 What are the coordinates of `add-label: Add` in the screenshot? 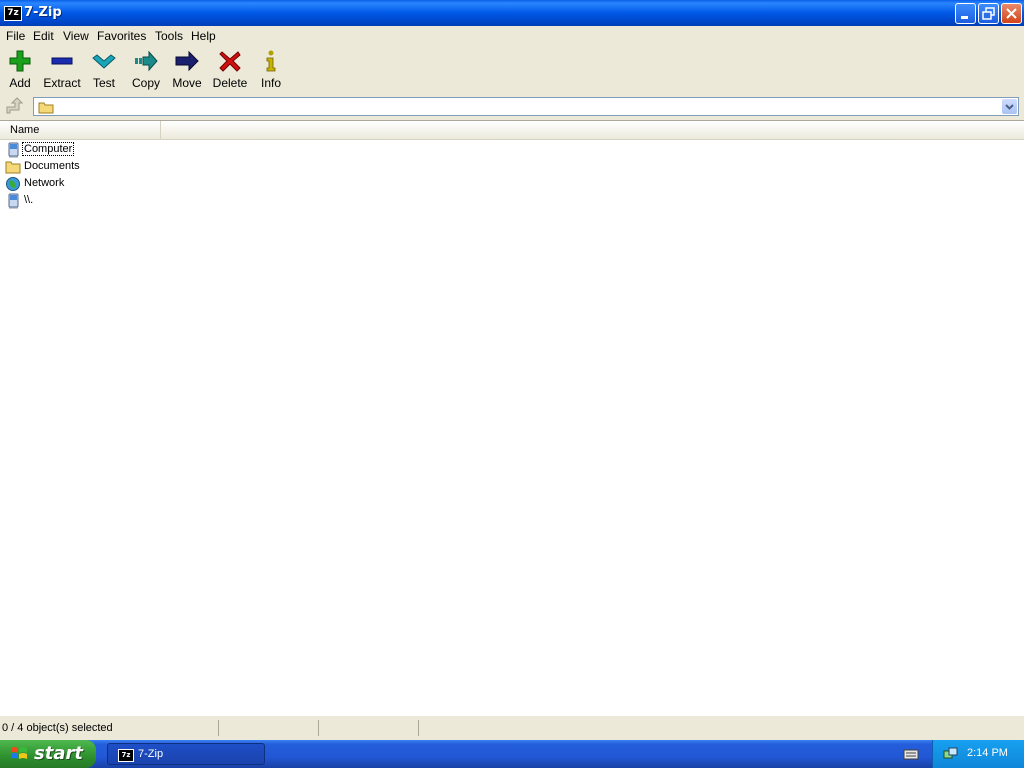 It's located at (20, 83).